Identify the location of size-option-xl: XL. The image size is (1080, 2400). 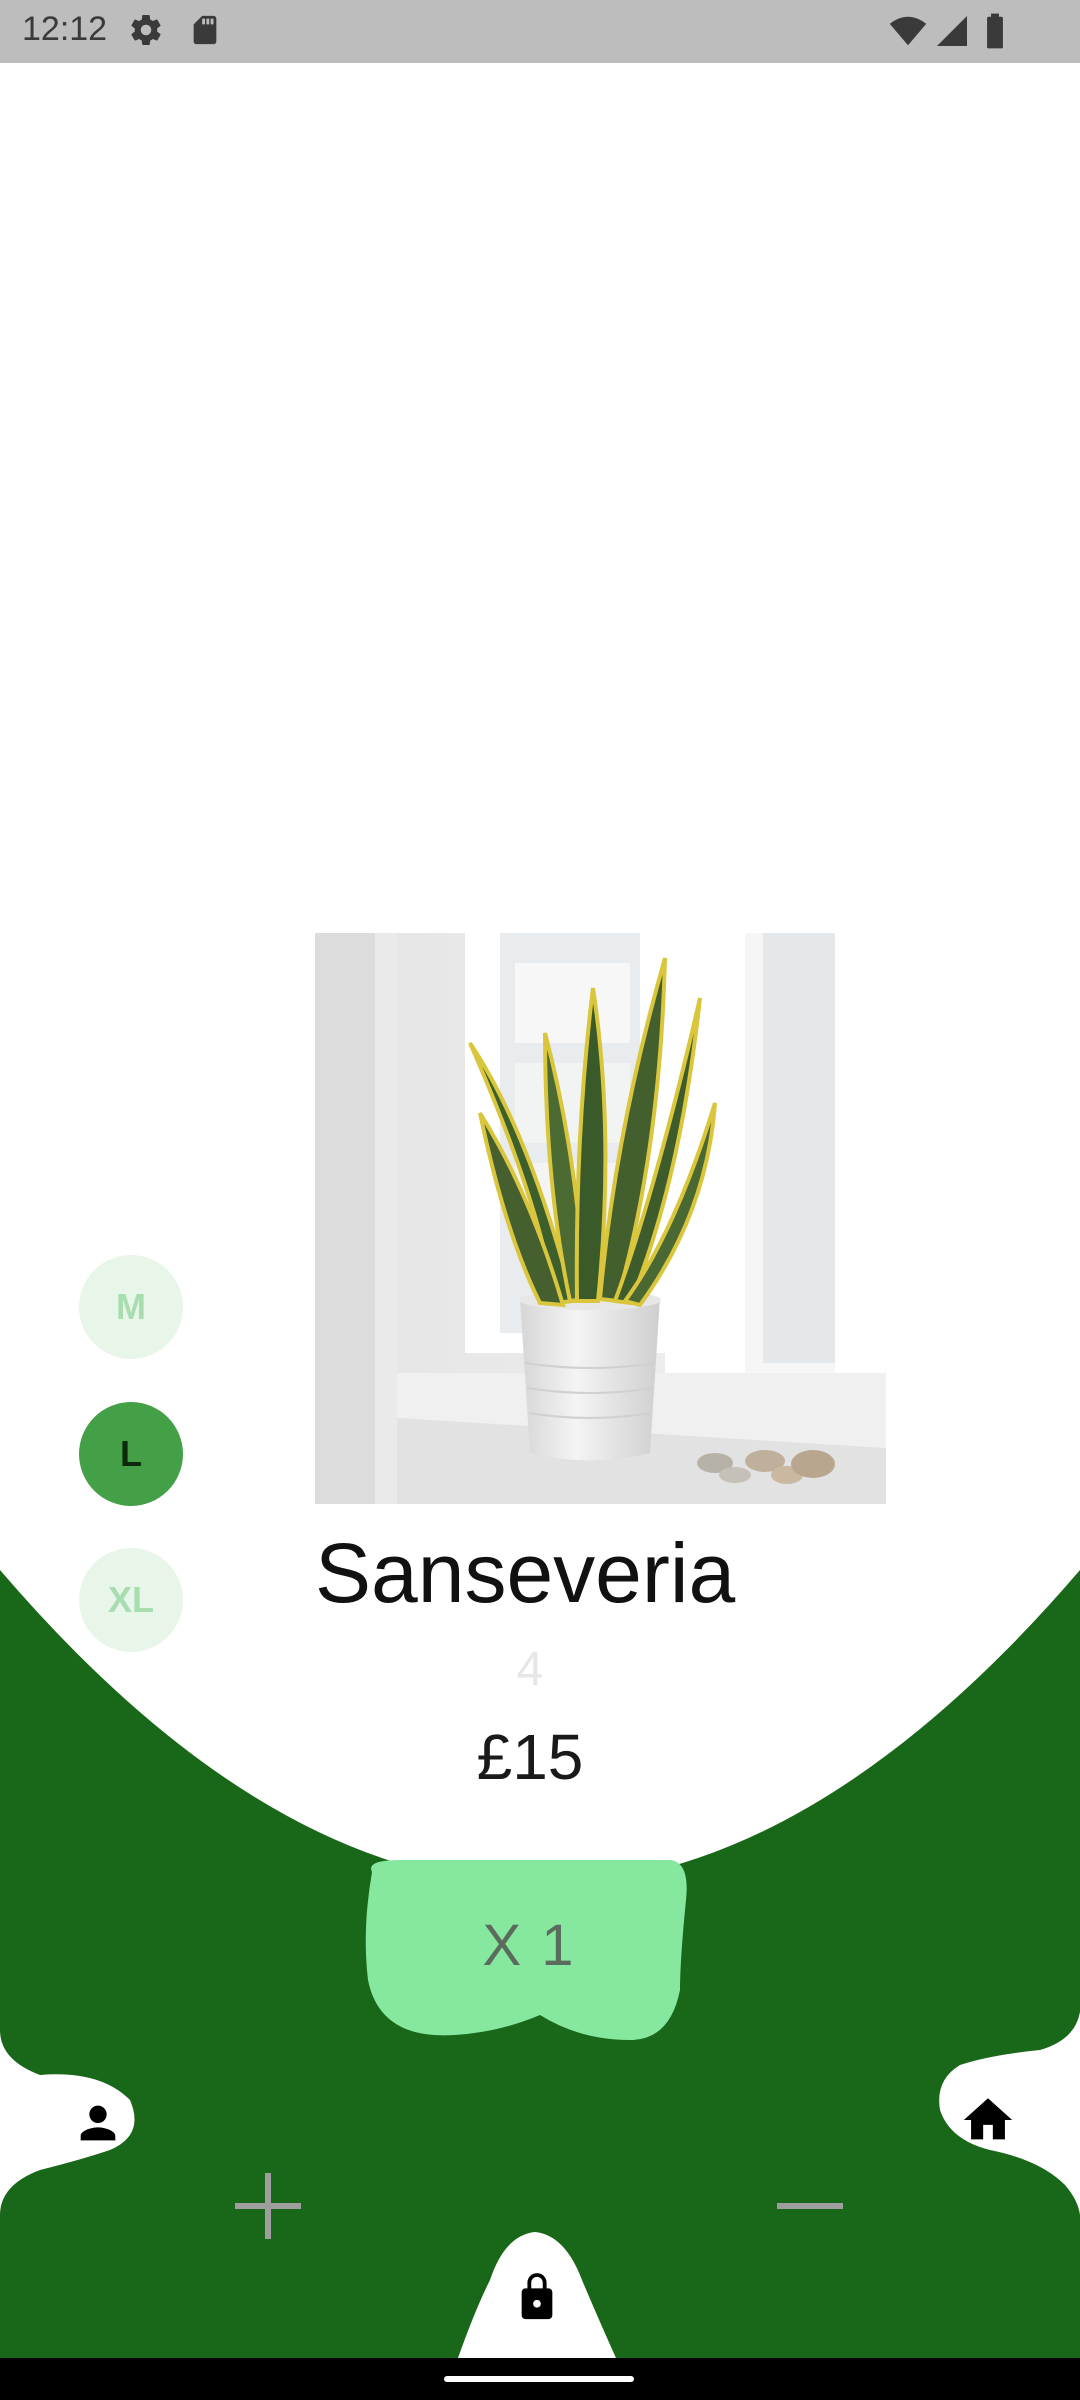
(131, 1600).